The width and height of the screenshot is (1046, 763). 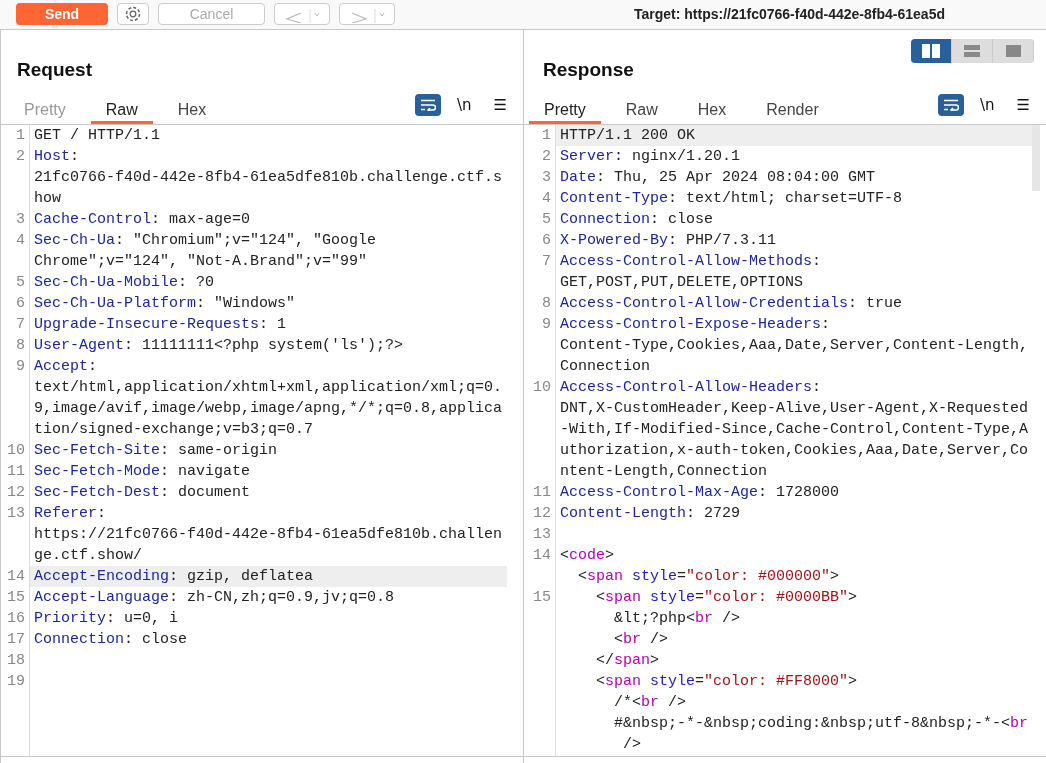 I want to click on code-line: tion/signed-exchange;v=b3;q=0.7, so click(x=174, y=429).